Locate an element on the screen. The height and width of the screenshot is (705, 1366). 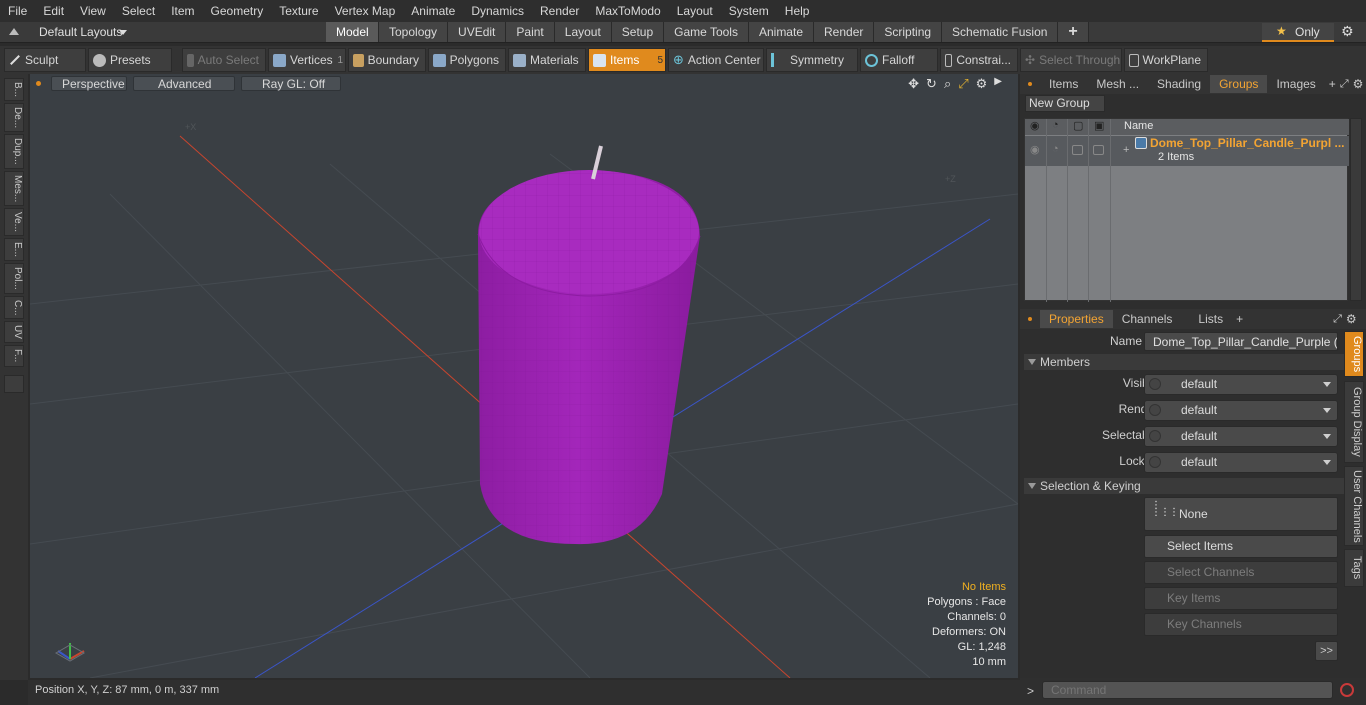
menu-help: Help is located at coordinates (797, 11).